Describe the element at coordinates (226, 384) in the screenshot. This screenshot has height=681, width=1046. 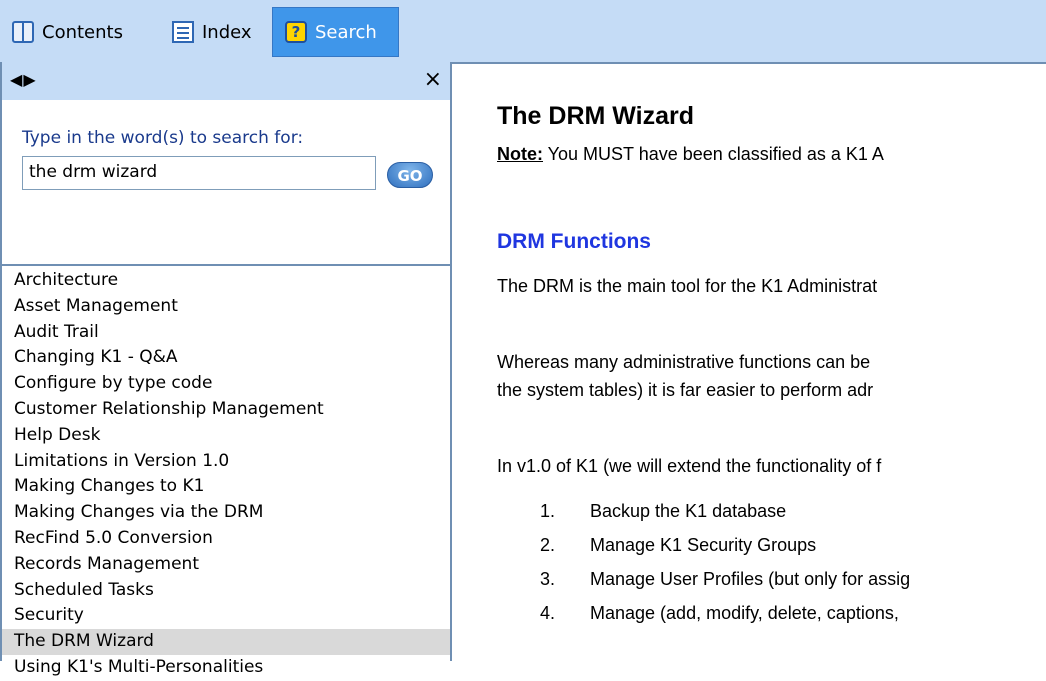
I see `result-item: Configure by type code` at that location.